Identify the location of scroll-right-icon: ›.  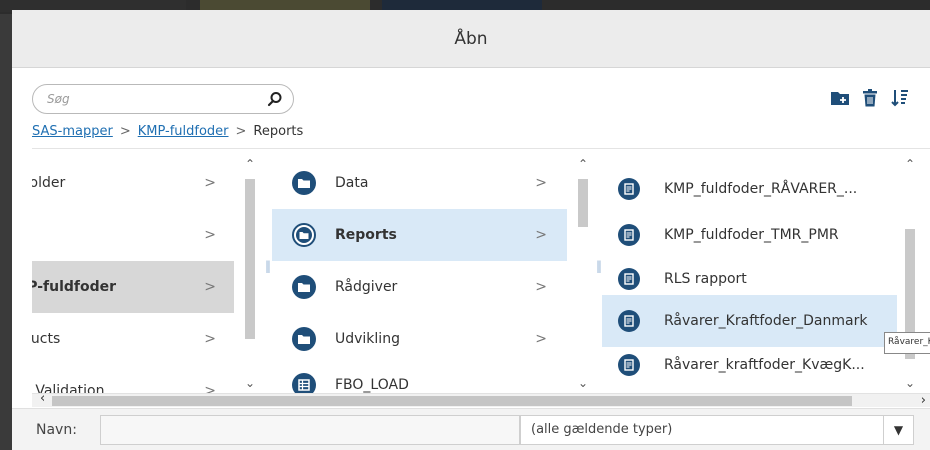
(923, 400).